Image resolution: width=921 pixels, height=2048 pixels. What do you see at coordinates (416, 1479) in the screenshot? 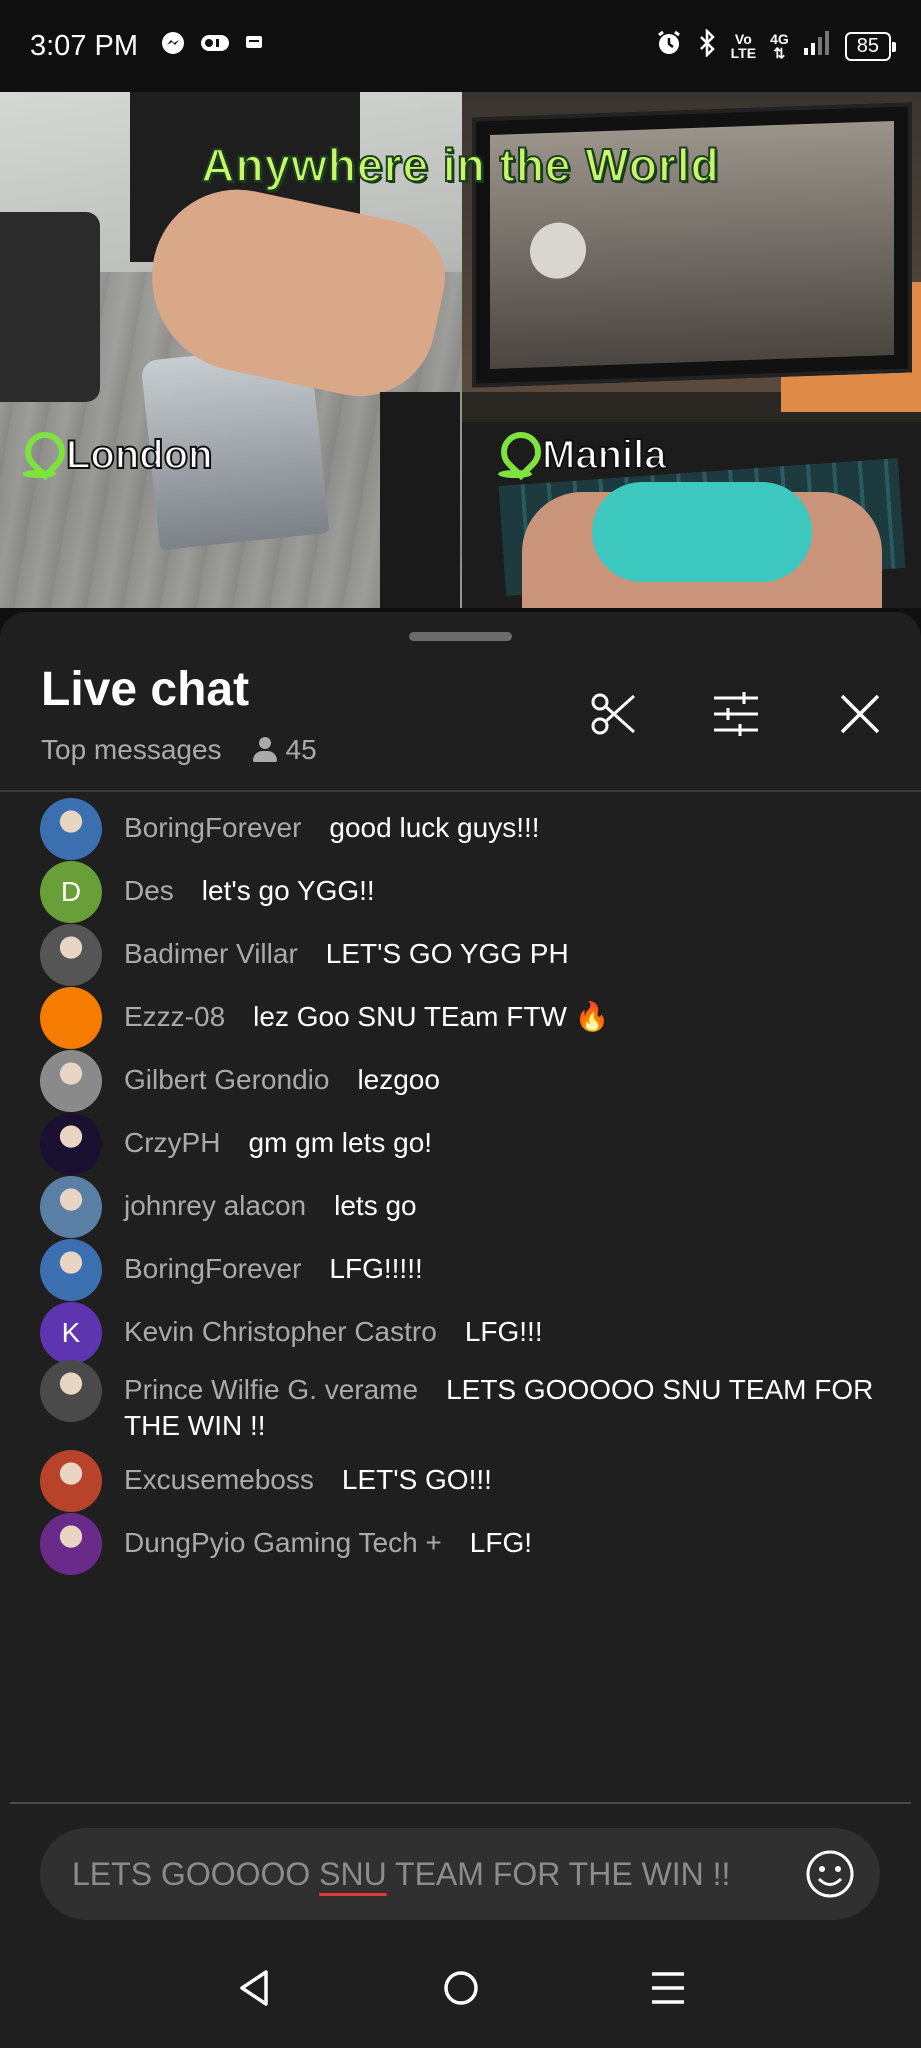
I see `message-text: LET'S GO!!!` at bounding box center [416, 1479].